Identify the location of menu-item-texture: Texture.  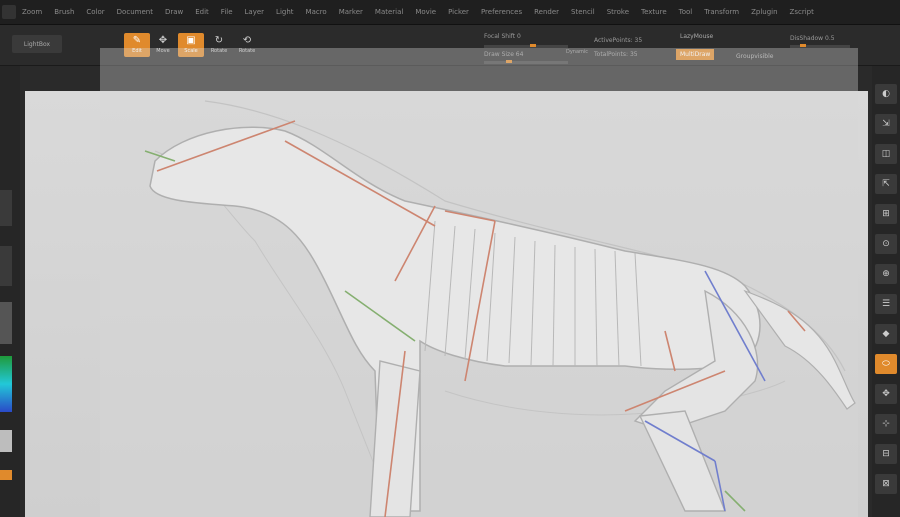
(654, 12).